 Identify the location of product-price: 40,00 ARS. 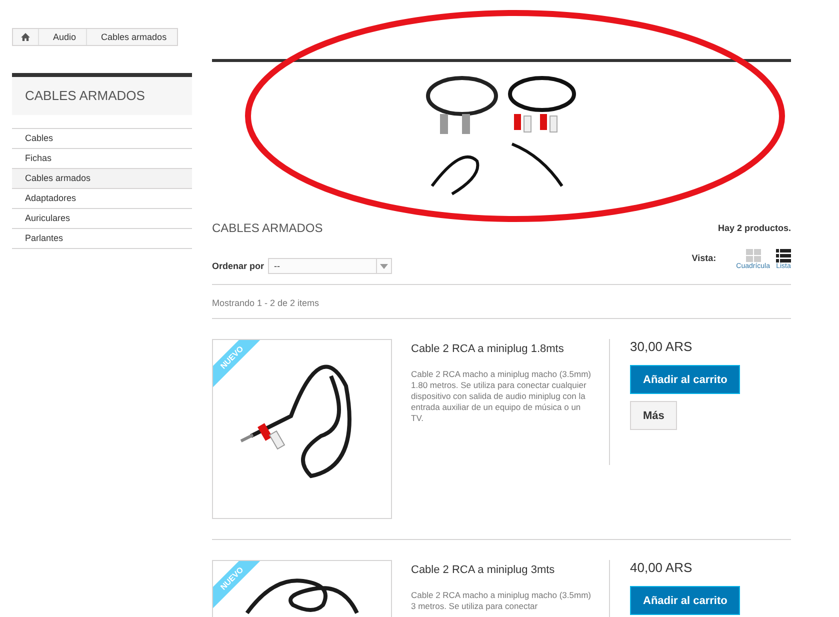
(661, 567).